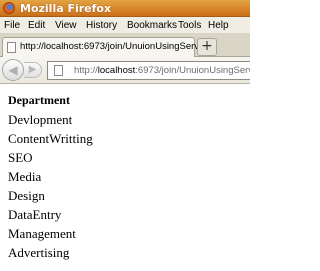  I want to click on firefox-logo-icon, so click(9, 8).